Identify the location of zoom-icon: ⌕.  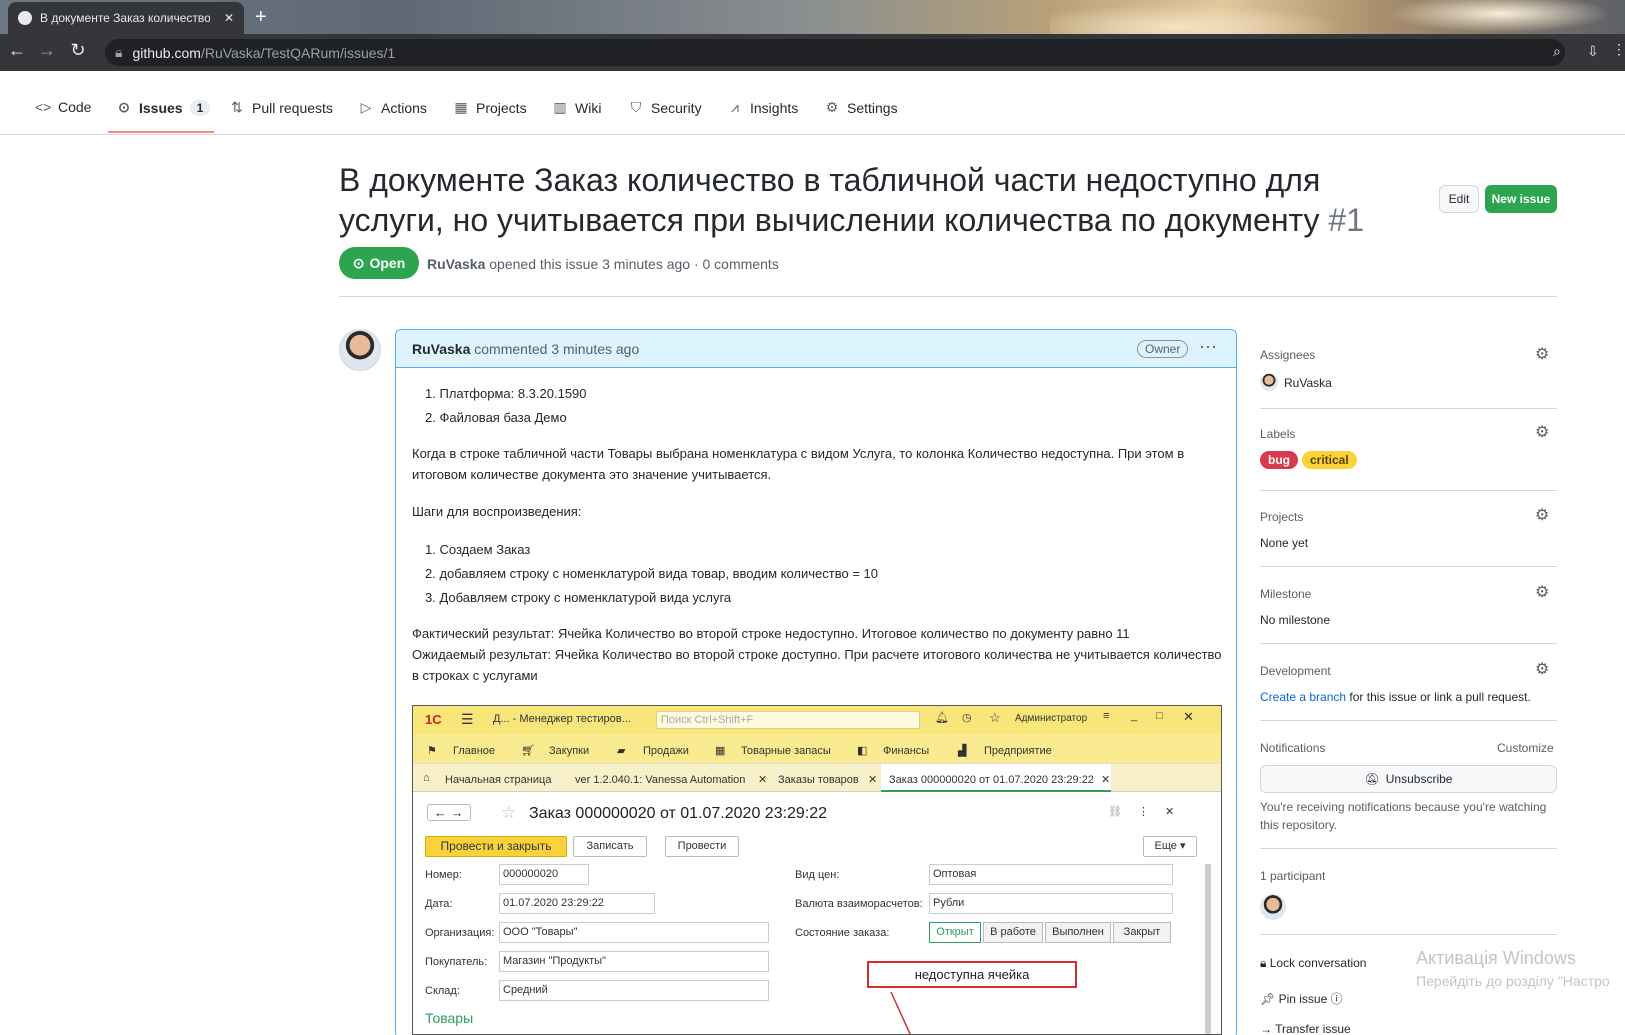
(1557, 51).